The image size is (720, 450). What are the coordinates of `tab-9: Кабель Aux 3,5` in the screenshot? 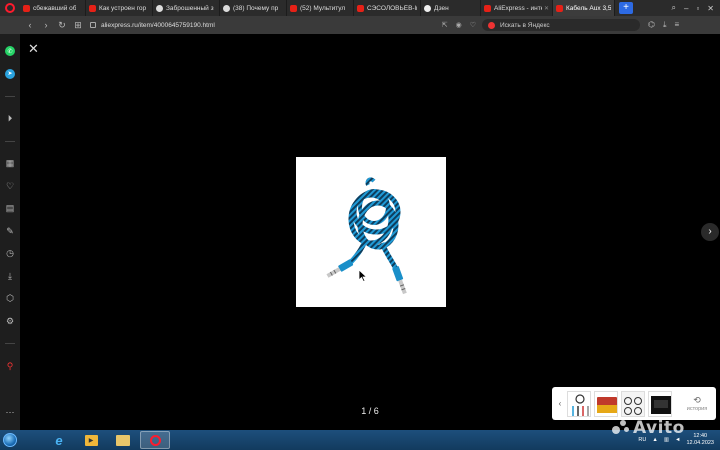 It's located at (584, 8).